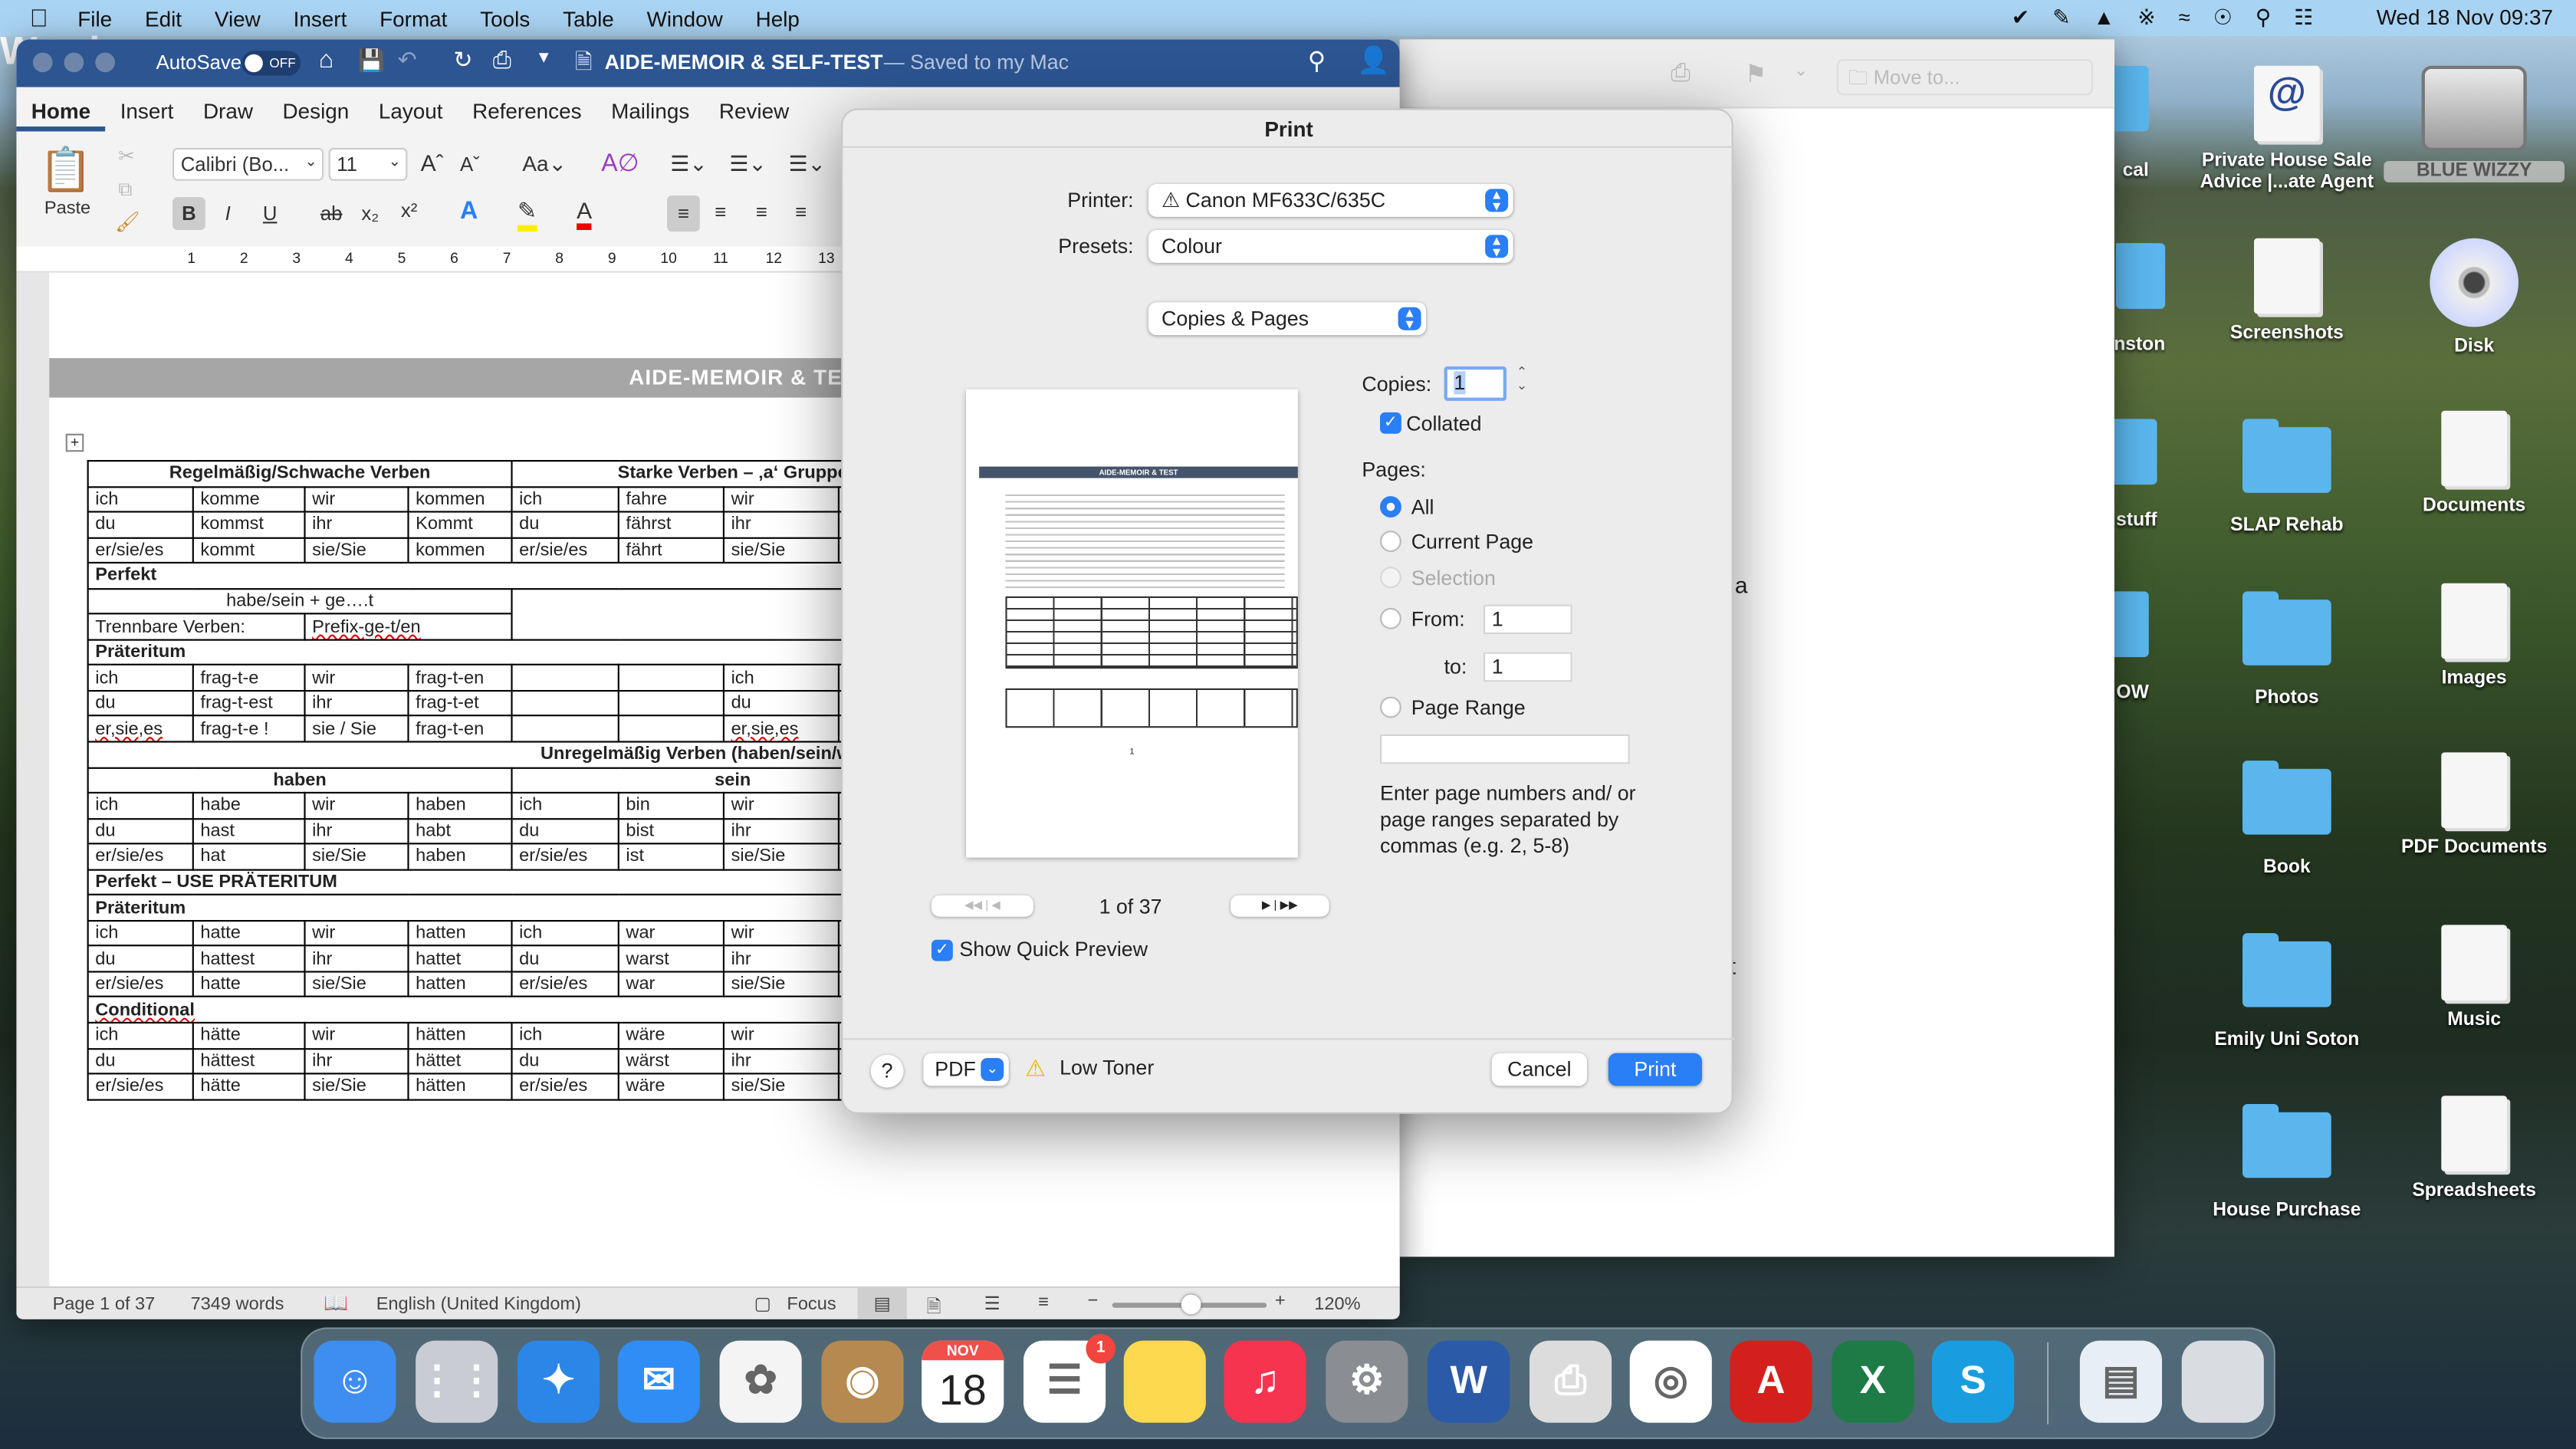  Describe the element at coordinates (1337, 1305) in the screenshot. I see `zoom-level: 120%` at that location.